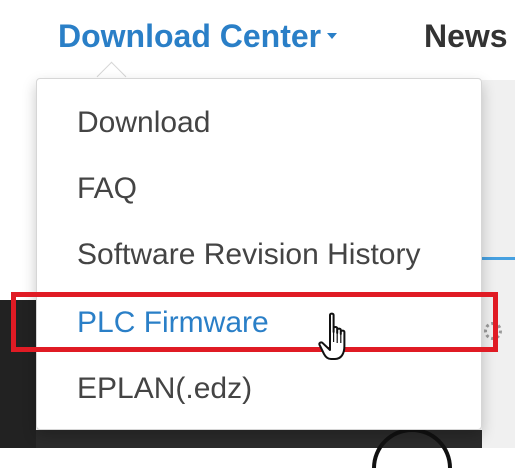 The height and width of the screenshot is (468, 515). Describe the element at coordinates (332, 336) in the screenshot. I see `hand-pointer-cursor-icon` at that location.